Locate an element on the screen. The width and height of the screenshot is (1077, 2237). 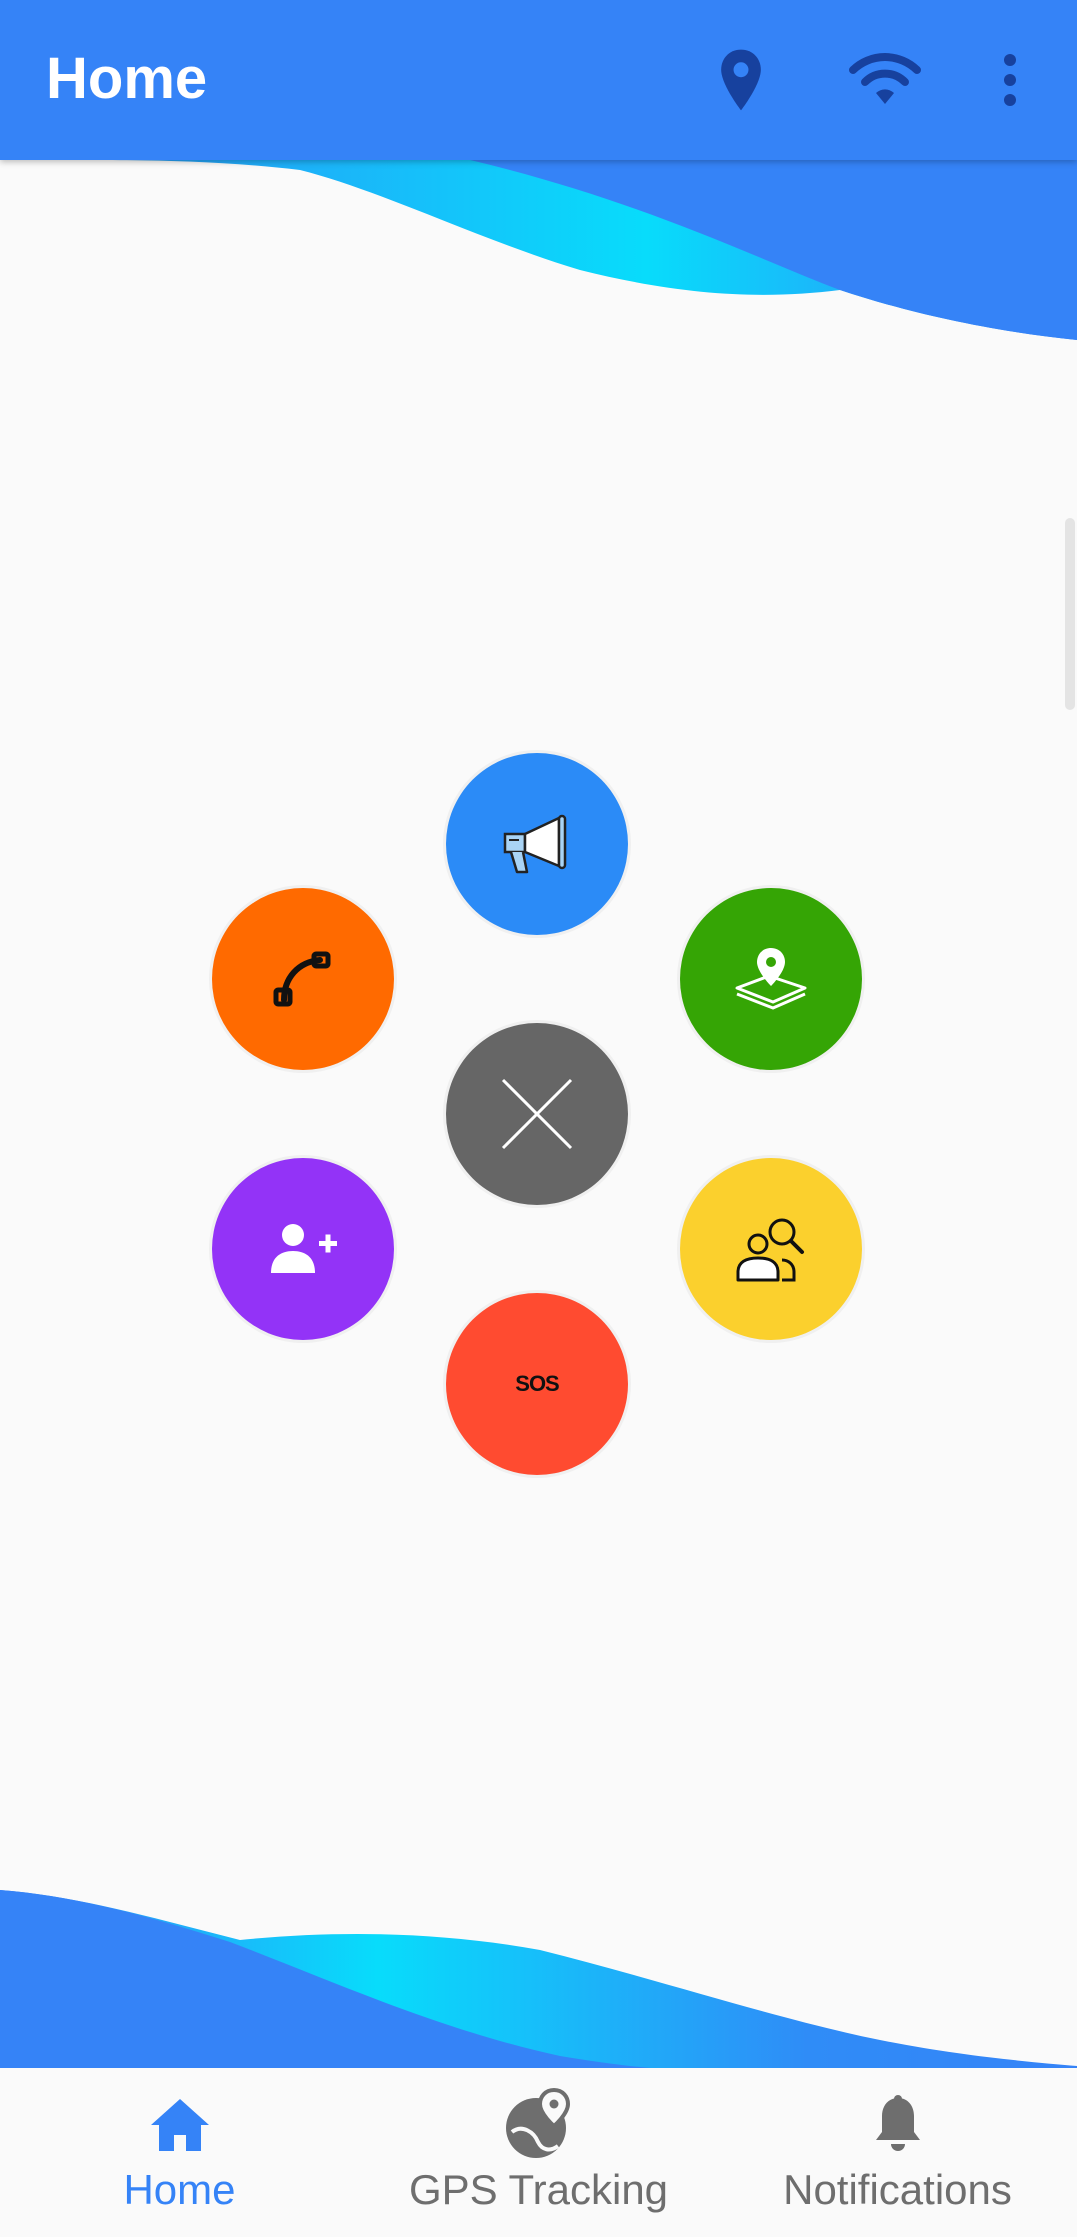
close-icon is located at coordinates (537, 1114).